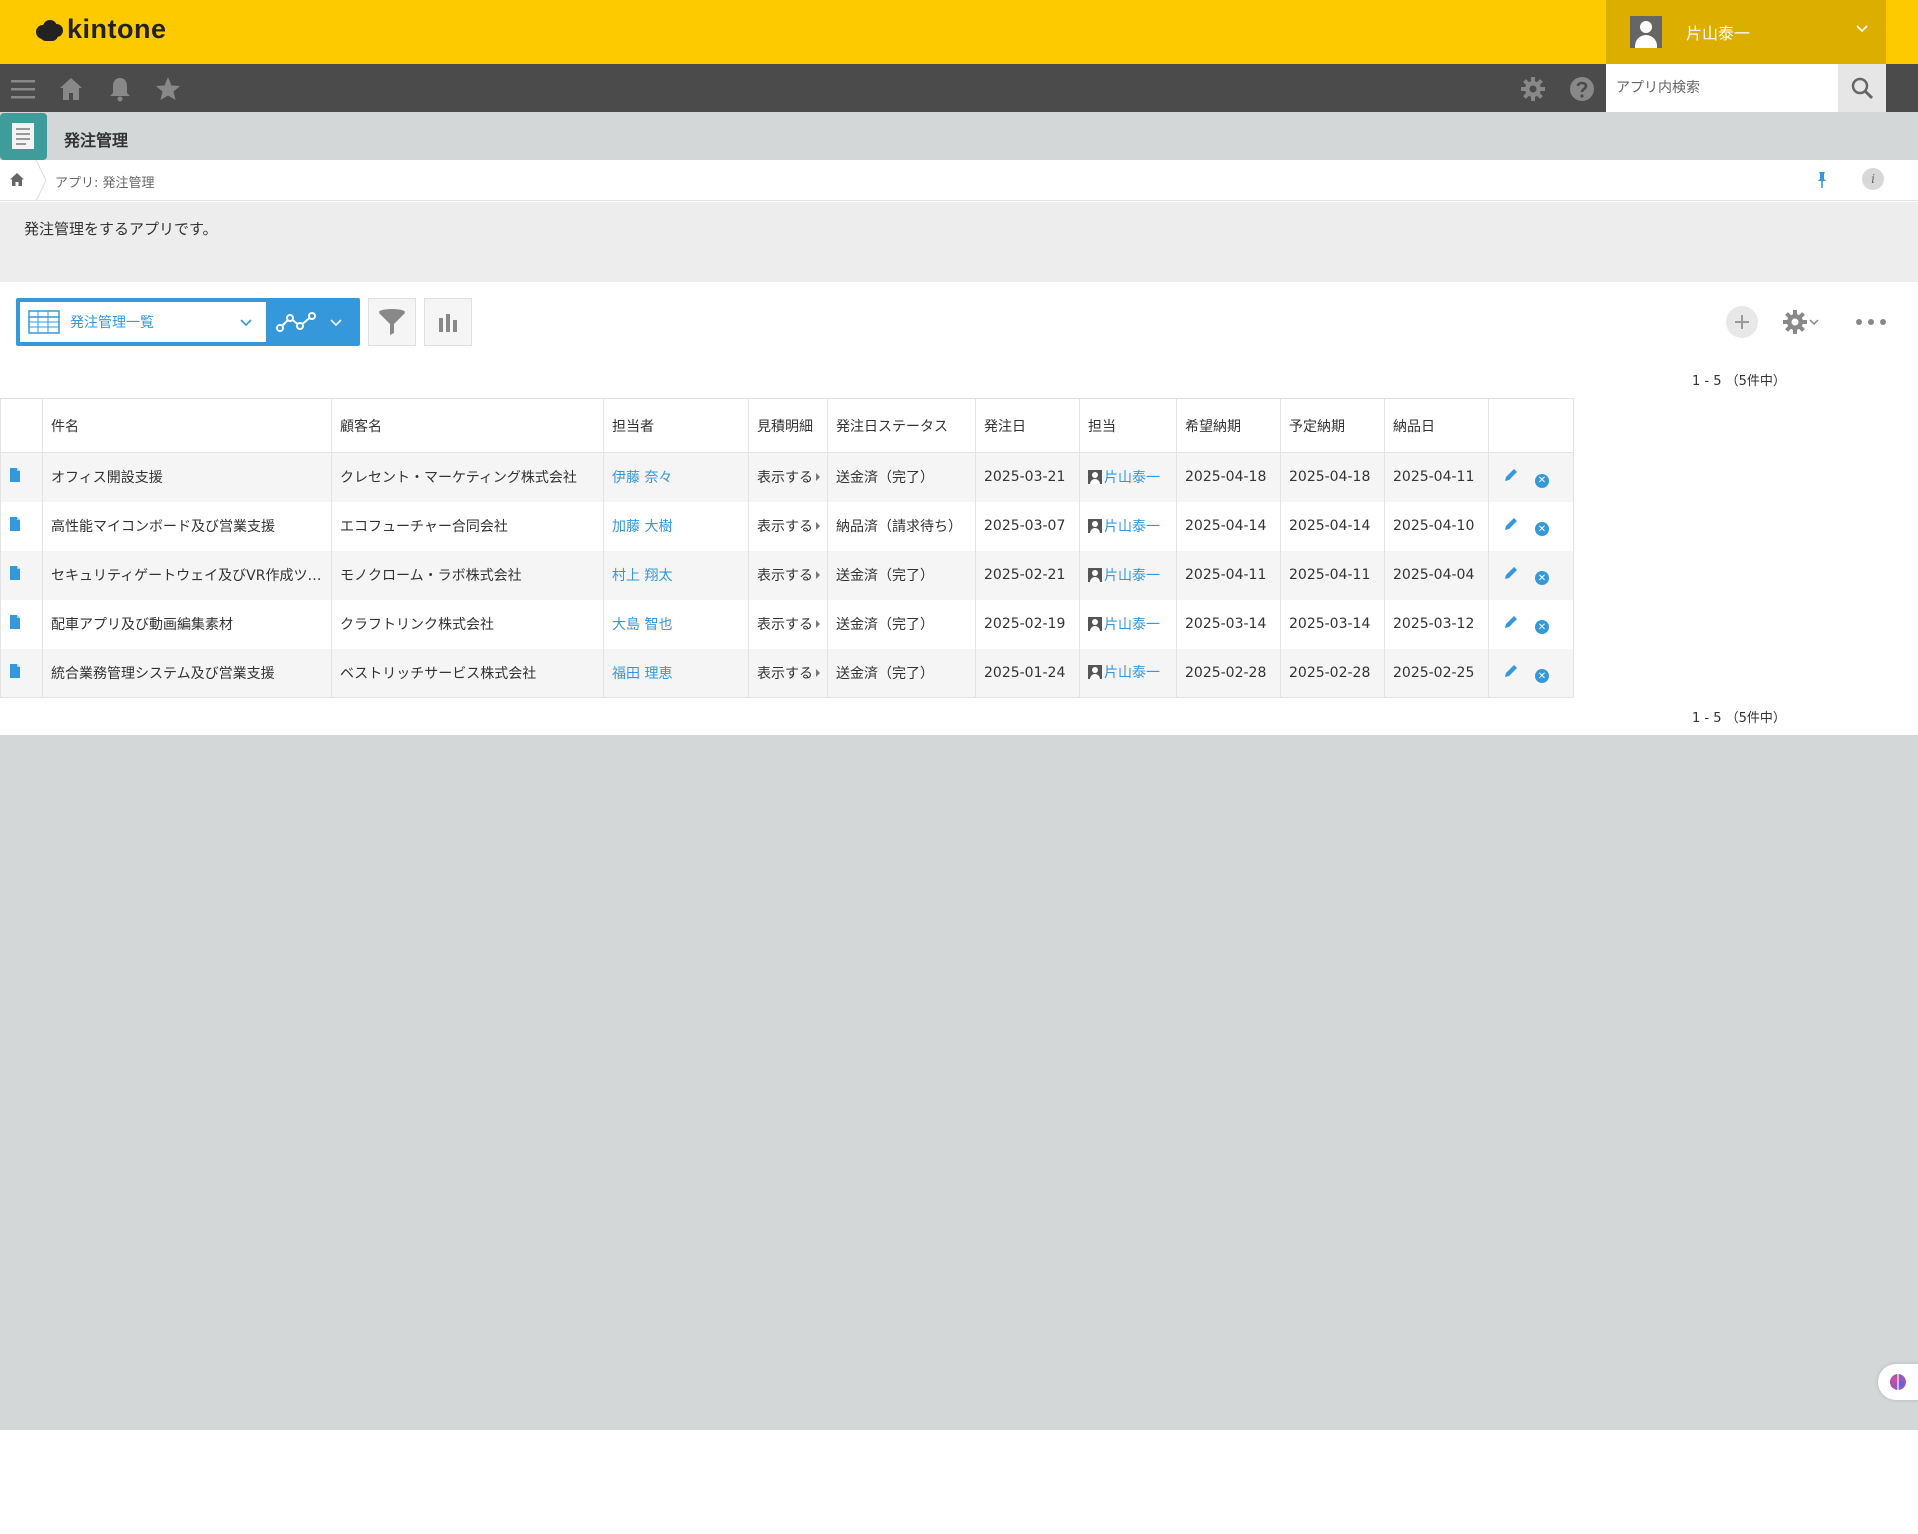  Describe the element at coordinates (642, 674) in the screenshot. I see `user-link: 福田 理恵` at that location.